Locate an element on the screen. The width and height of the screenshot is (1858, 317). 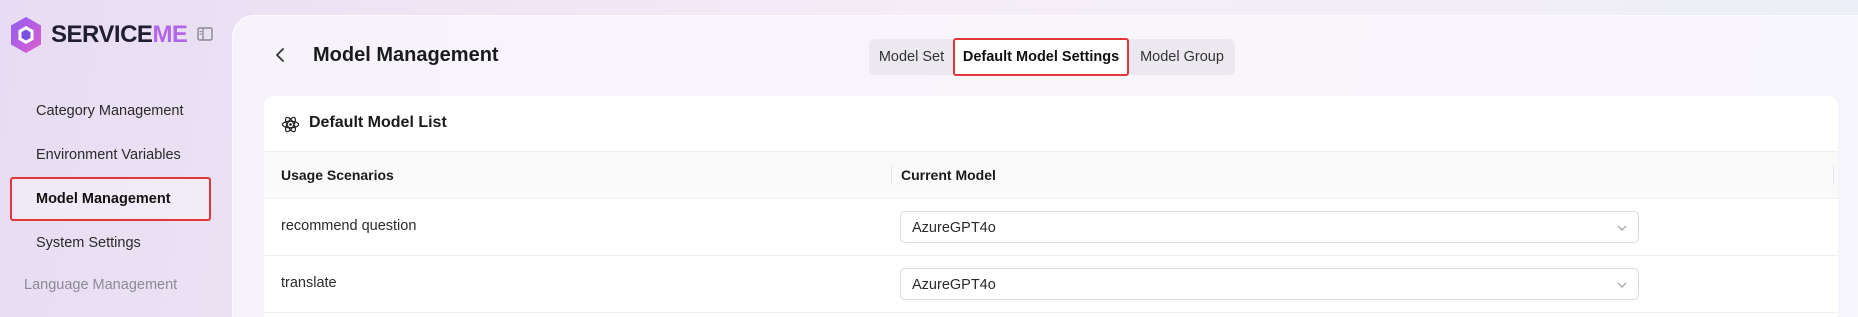
atom-icon is located at coordinates (290, 124).